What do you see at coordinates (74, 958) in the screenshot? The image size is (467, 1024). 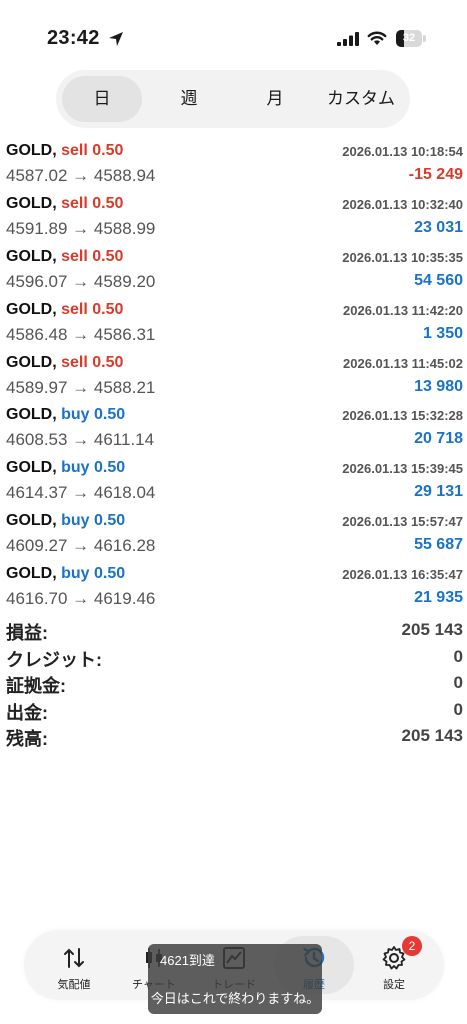 I see `quotes-arrows-icon` at bounding box center [74, 958].